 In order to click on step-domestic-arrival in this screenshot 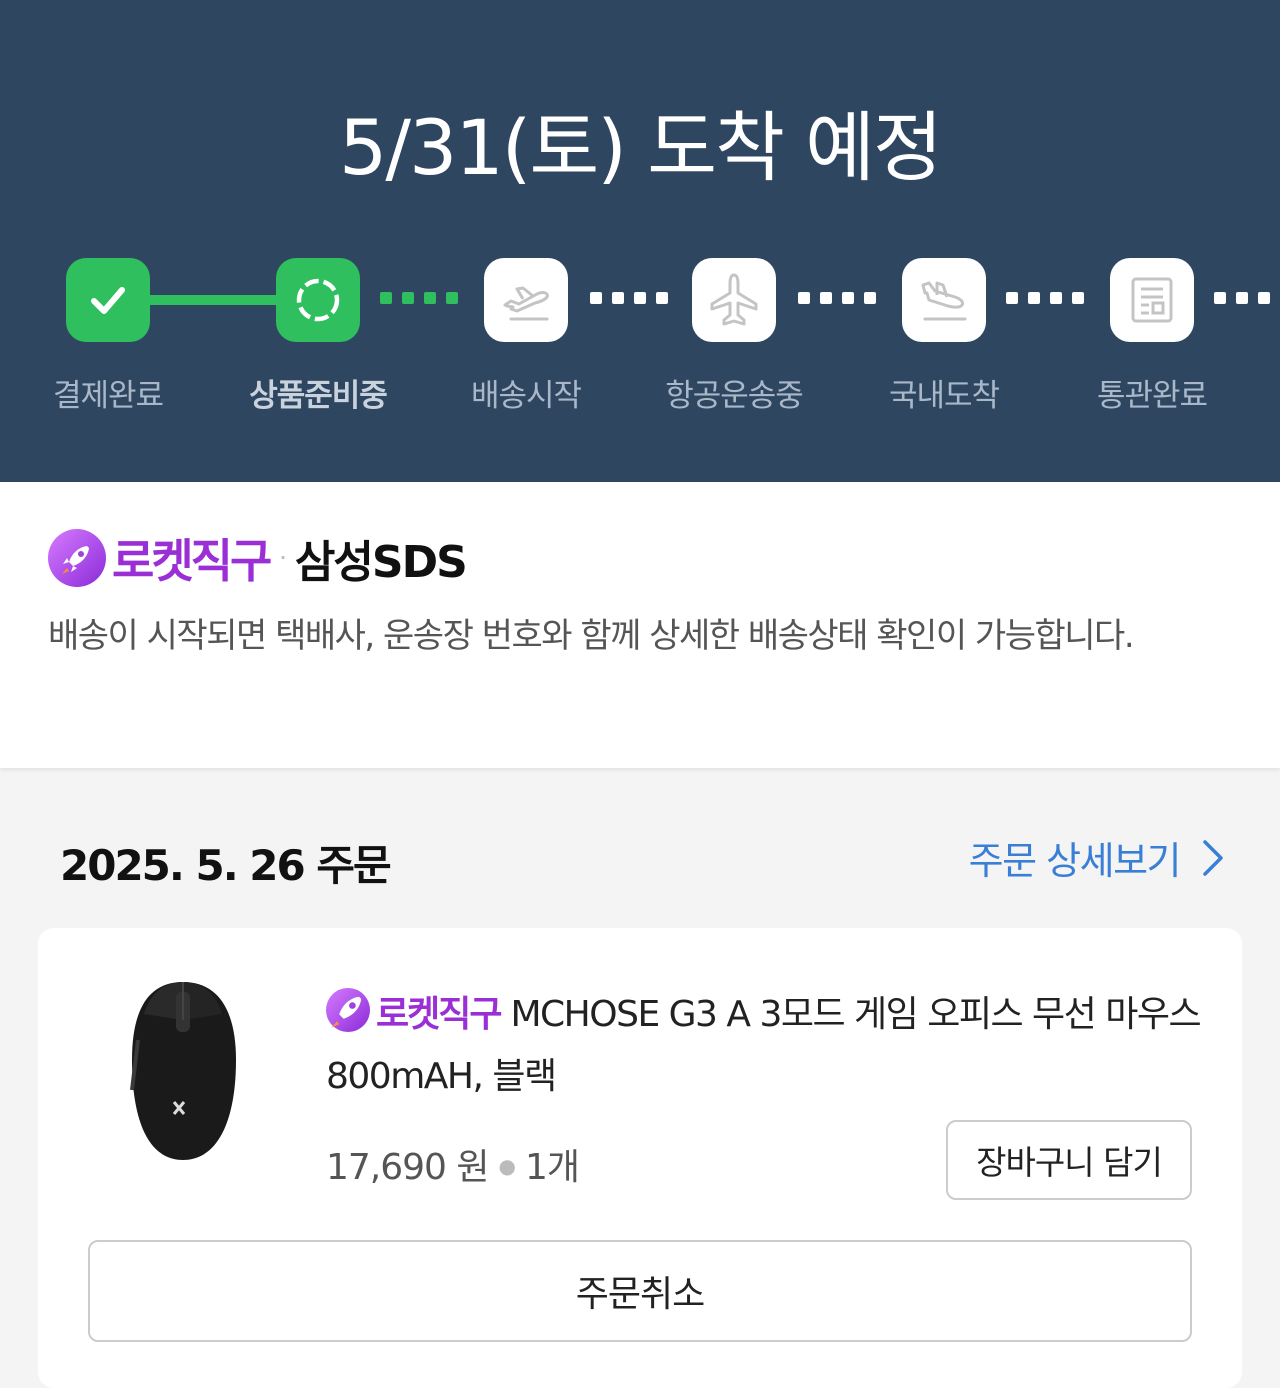, I will do `click(944, 300)`.